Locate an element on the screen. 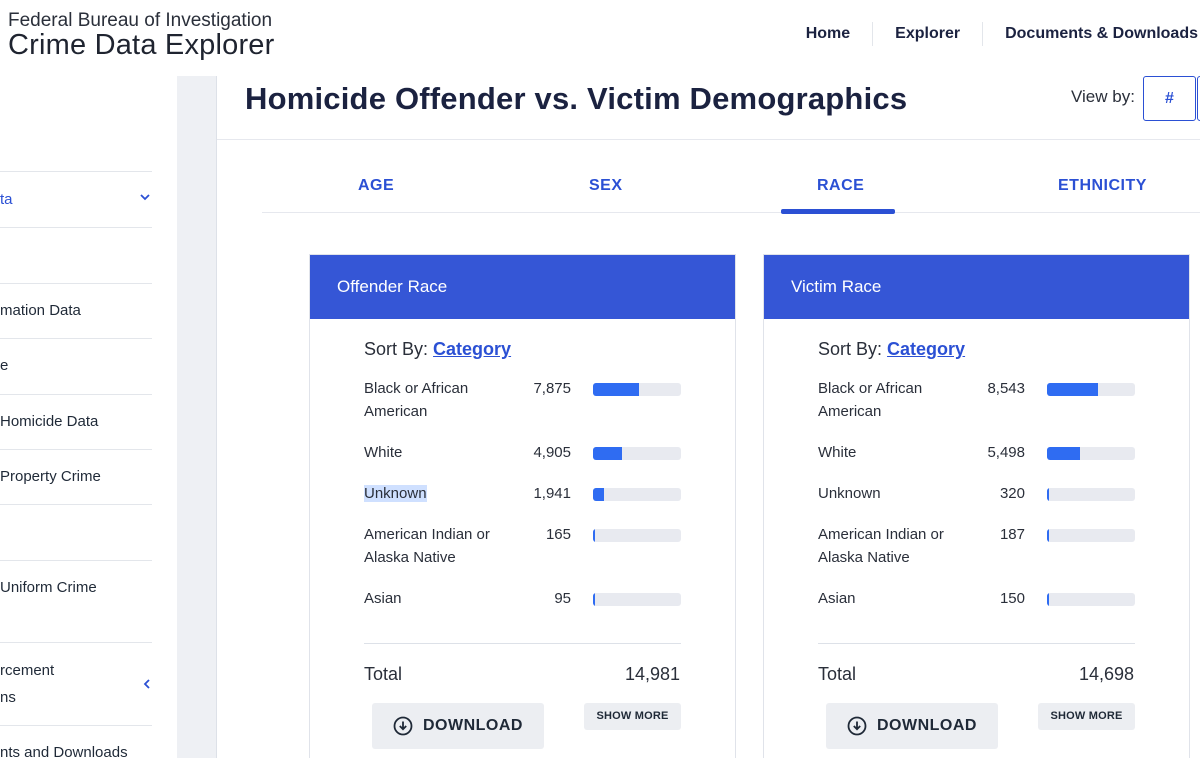 This screenshot has height=758, width=1200. sidebar-gutter is located at coordinates (197, 417).